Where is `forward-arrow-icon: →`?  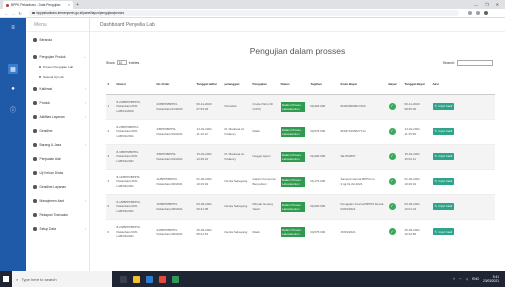
forward-arrow-icon: → is located at coordinates (13, 13).